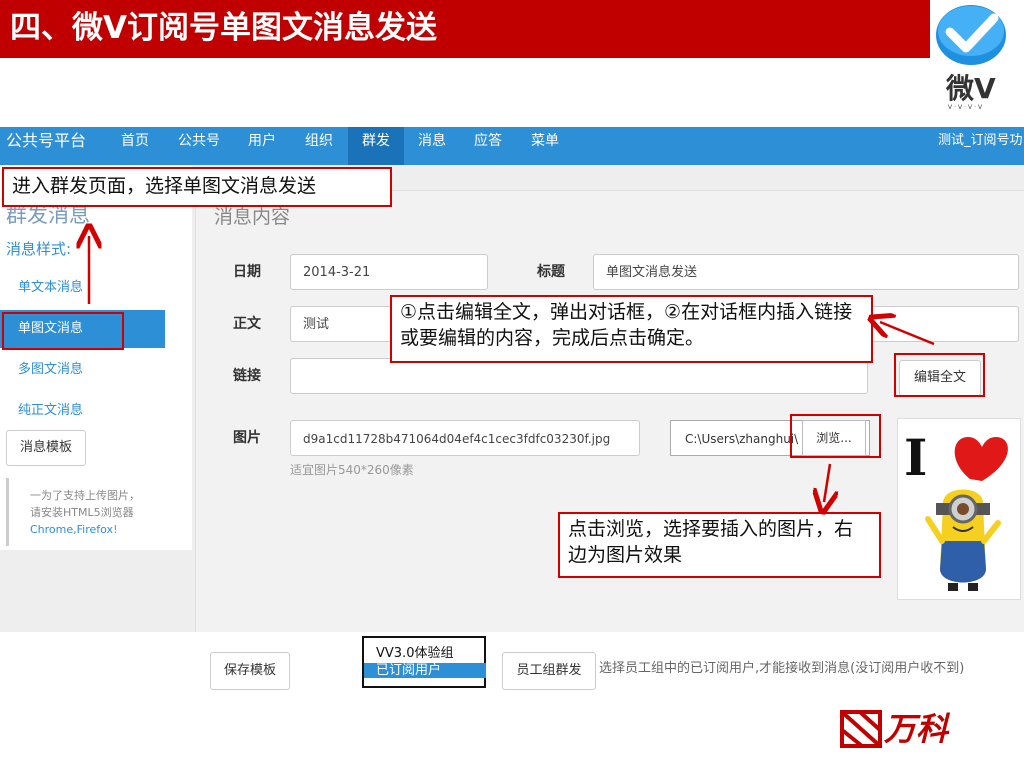 This screenshot has height=768, width=1024. Describe the element at coordinates (861, 729) in the screenshot. I see `vanke-logo-icon` at that location.